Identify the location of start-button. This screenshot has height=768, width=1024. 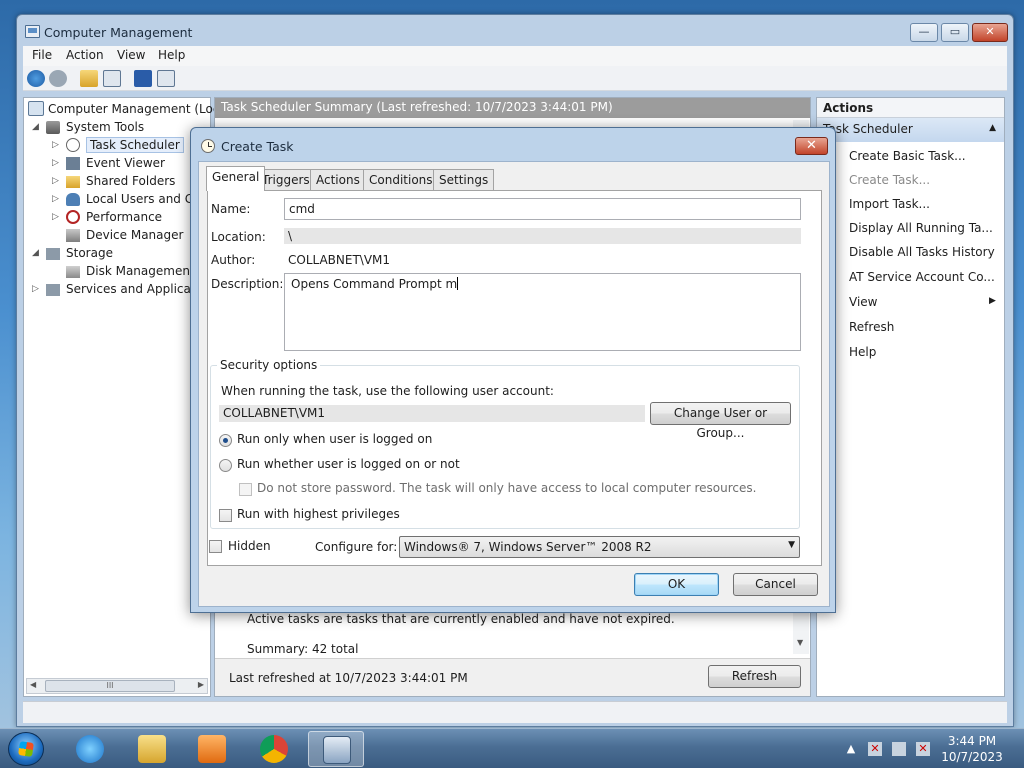
(26, 749).